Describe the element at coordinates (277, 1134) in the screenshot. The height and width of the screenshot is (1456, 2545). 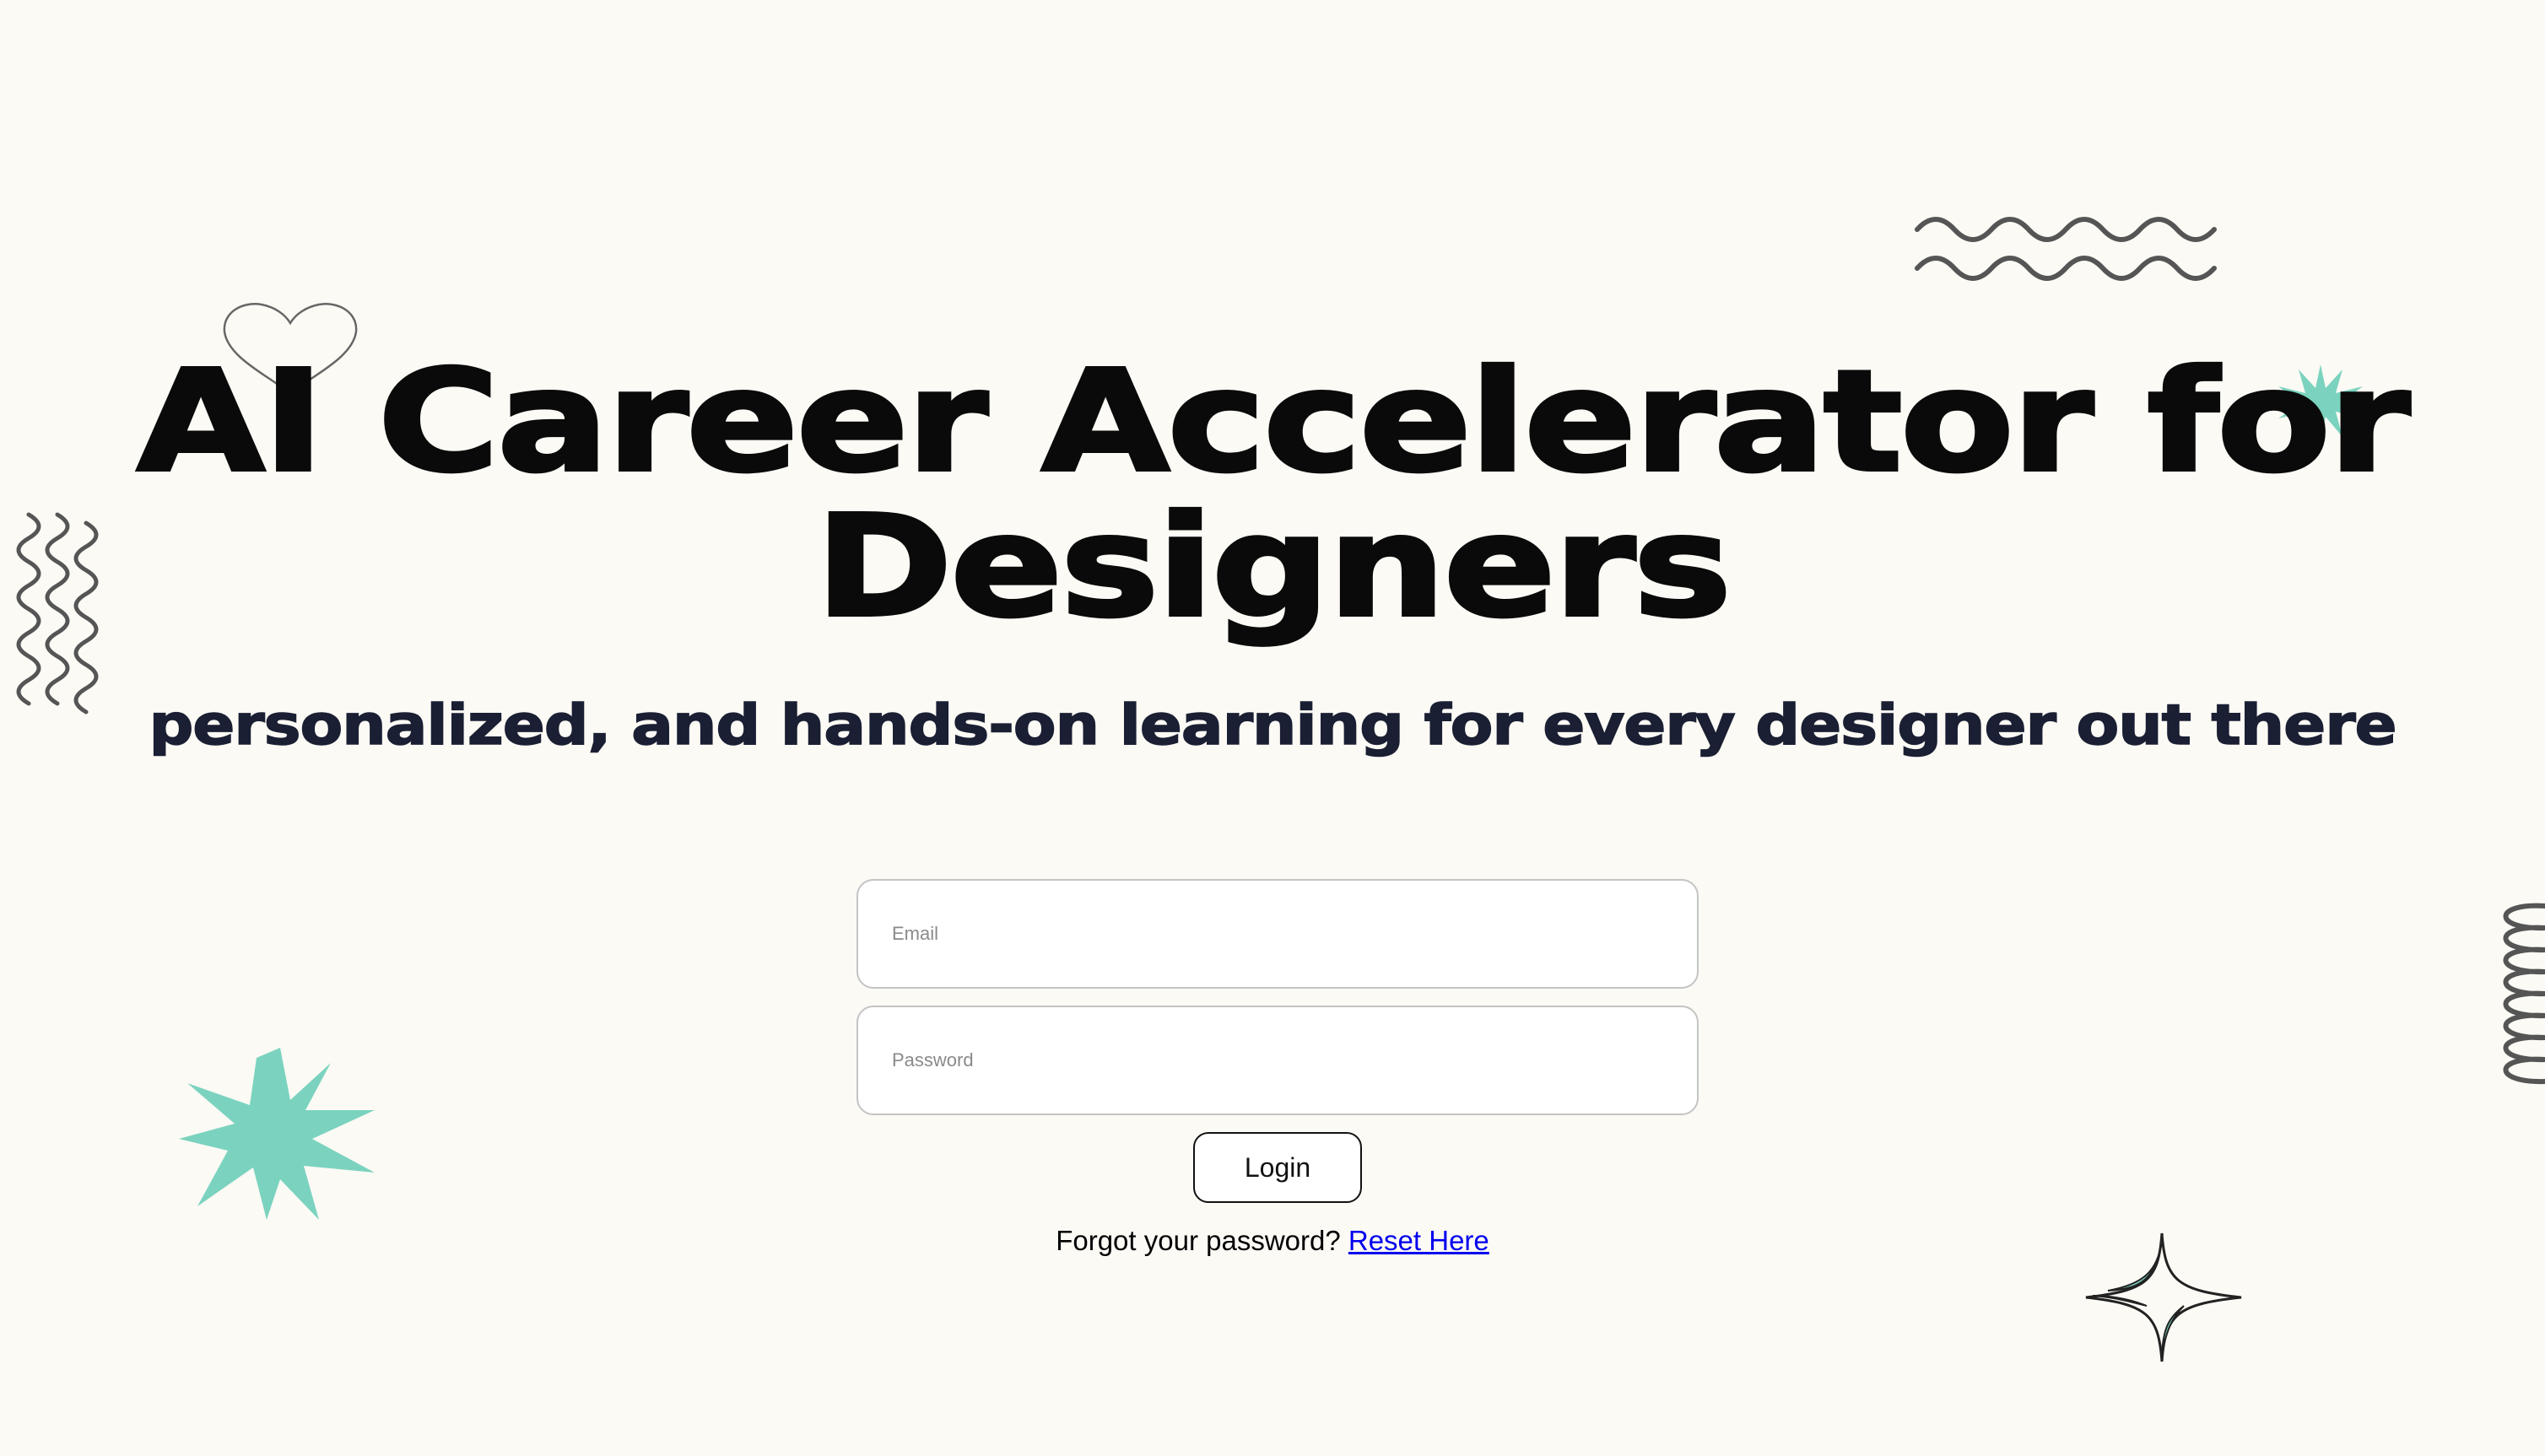
I see `large-starburst-icon` at that location.